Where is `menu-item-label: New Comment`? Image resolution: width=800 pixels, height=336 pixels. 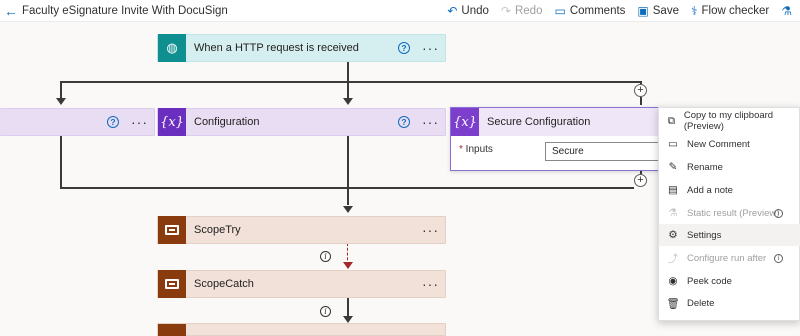 menu-item-label: New Comment is located at coordinates (718, 144).